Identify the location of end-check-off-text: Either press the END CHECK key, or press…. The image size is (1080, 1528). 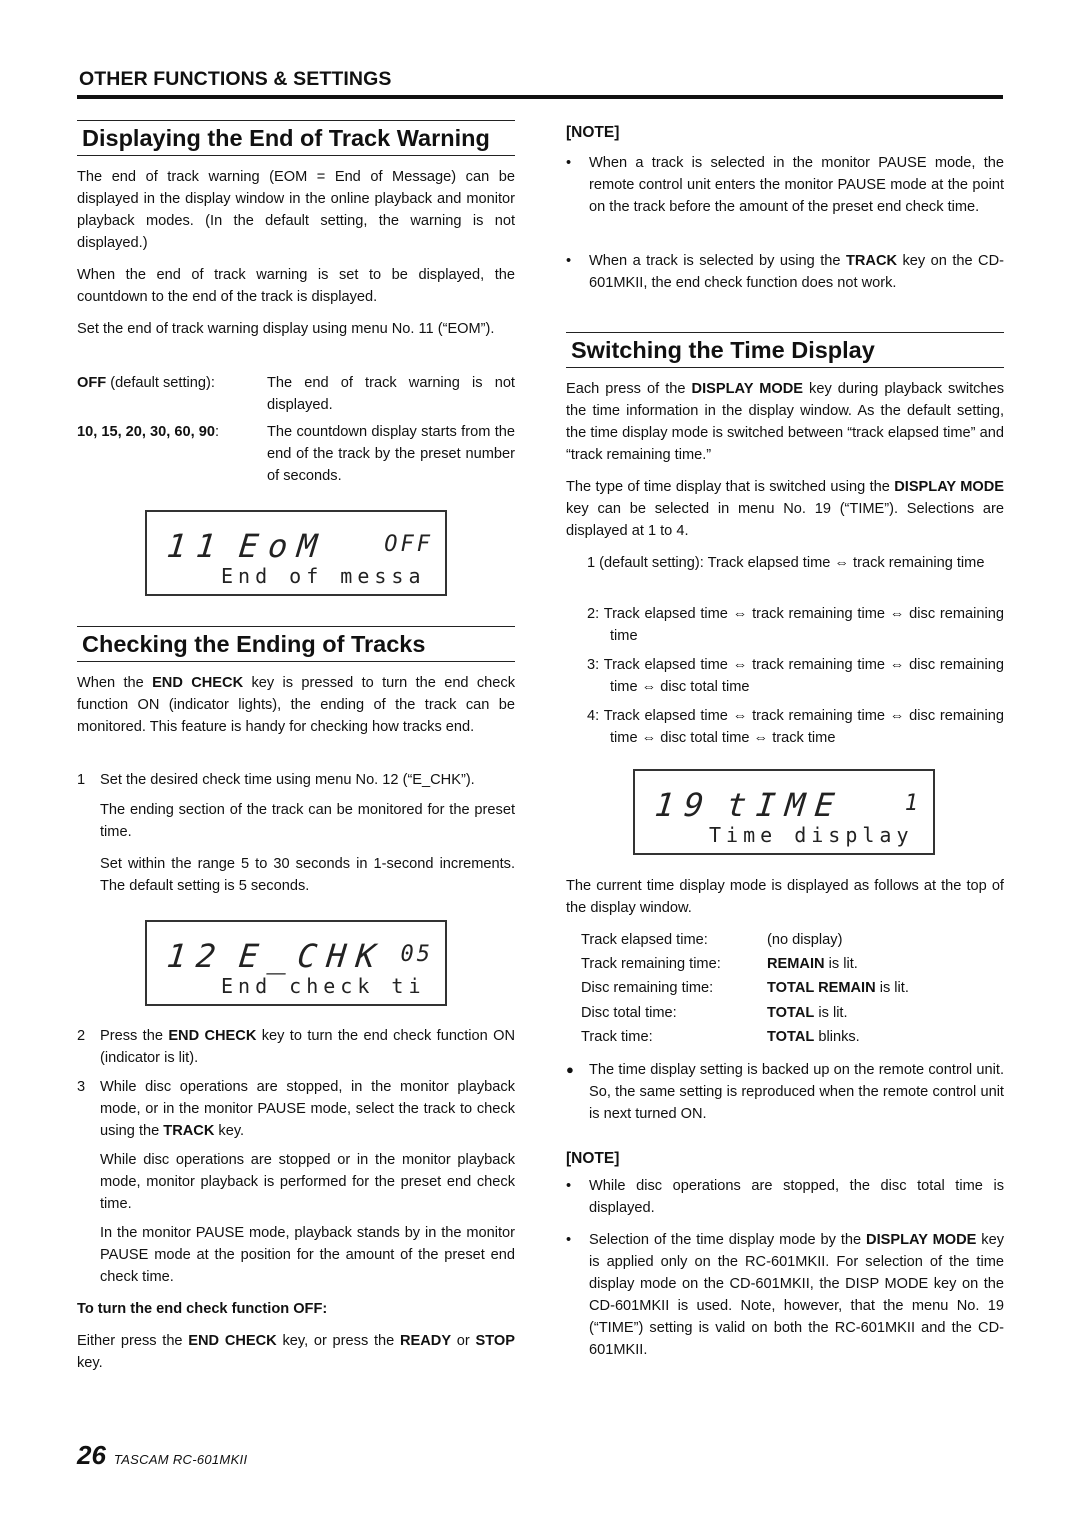
(296, 1352).